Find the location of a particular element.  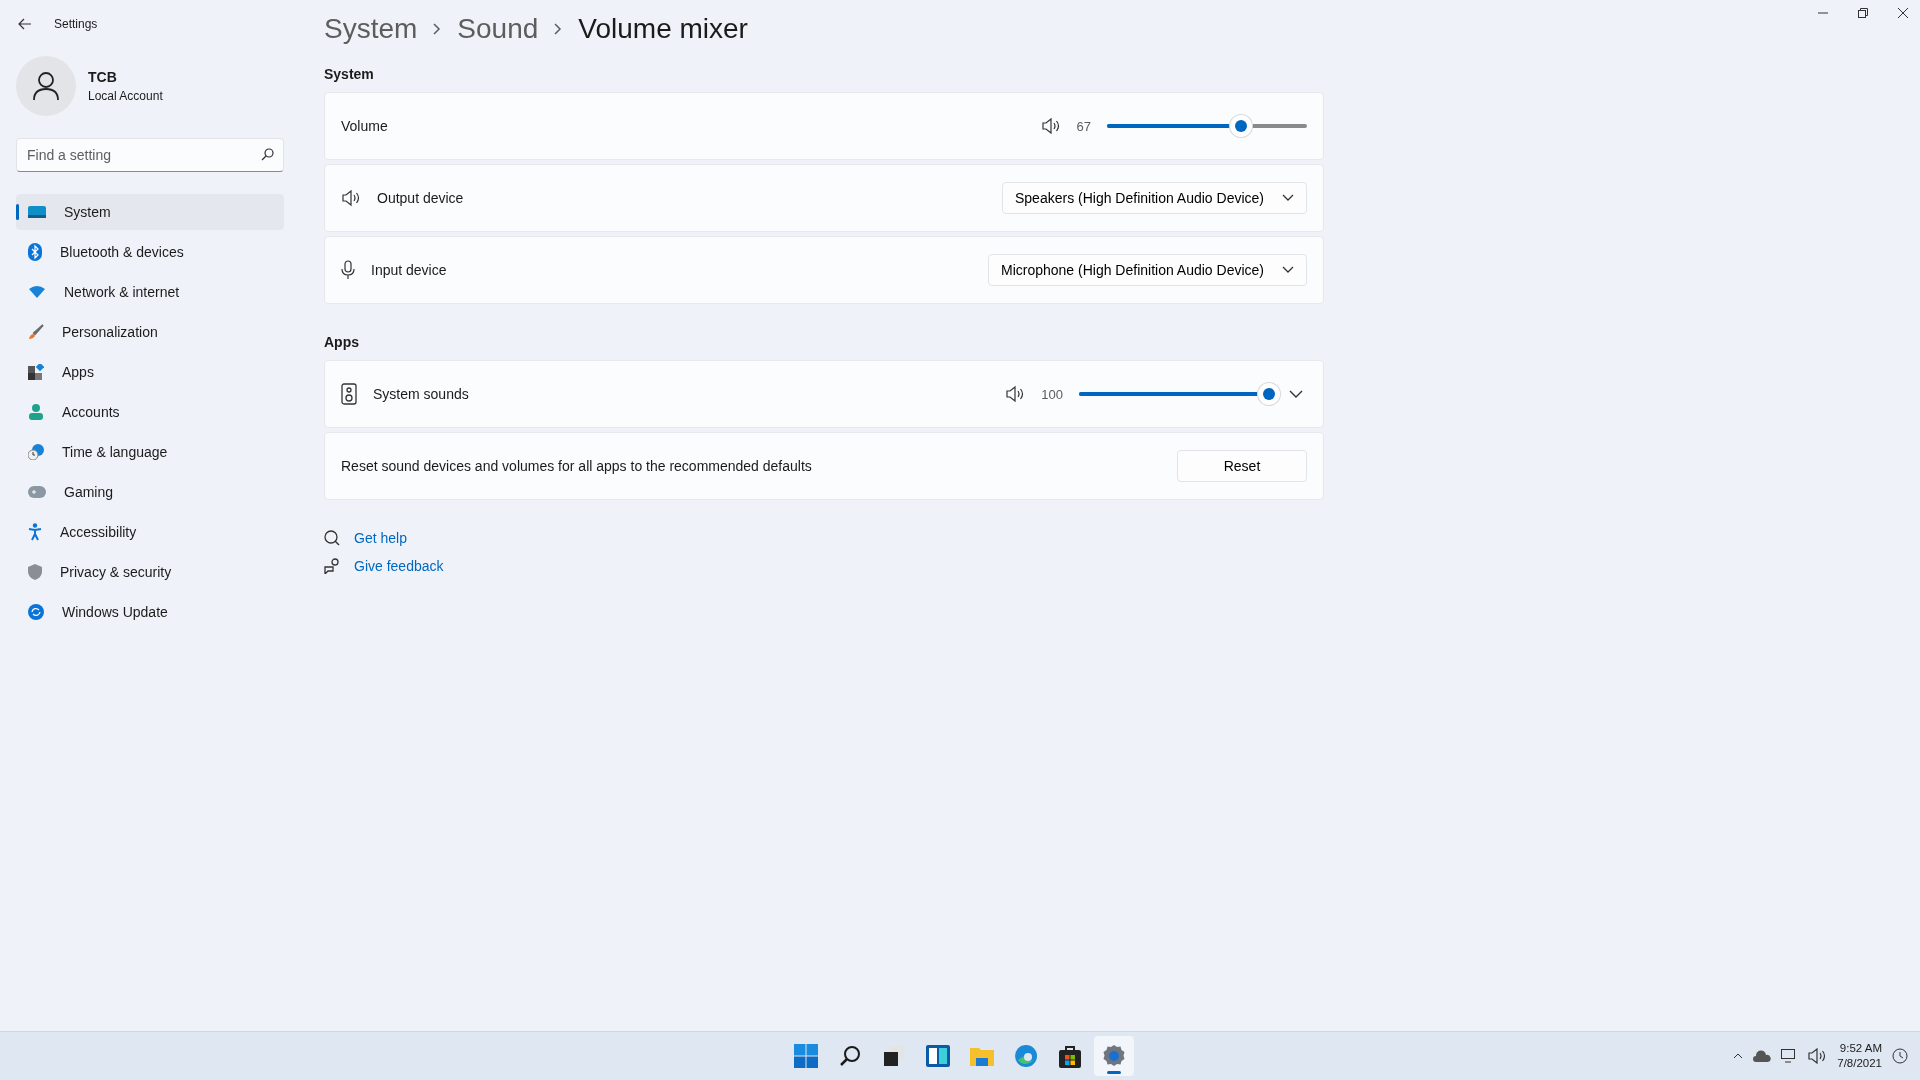

cloud-icon is located at coordinates (1762, 1056).